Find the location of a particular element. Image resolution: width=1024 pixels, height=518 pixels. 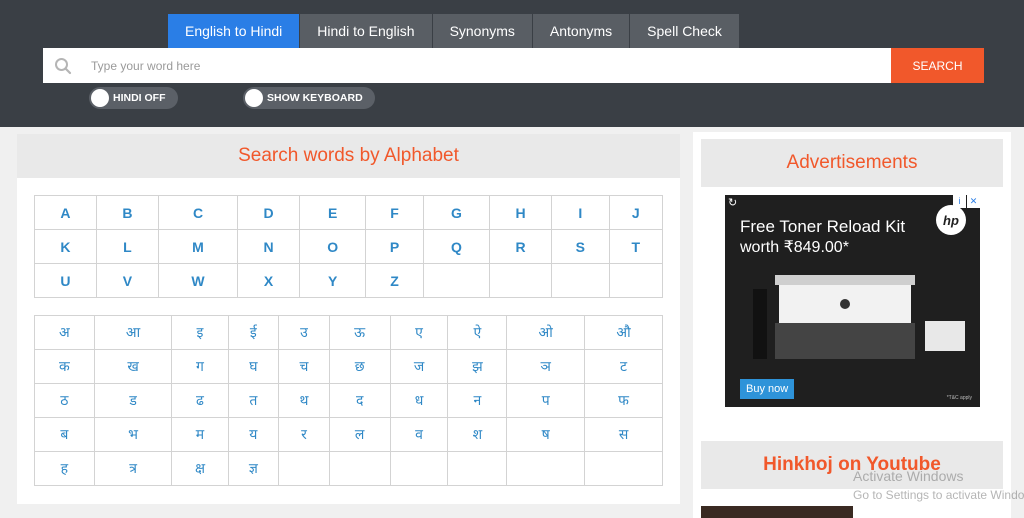

alphabet-letter-link: र is located at coordinates (304, 434).